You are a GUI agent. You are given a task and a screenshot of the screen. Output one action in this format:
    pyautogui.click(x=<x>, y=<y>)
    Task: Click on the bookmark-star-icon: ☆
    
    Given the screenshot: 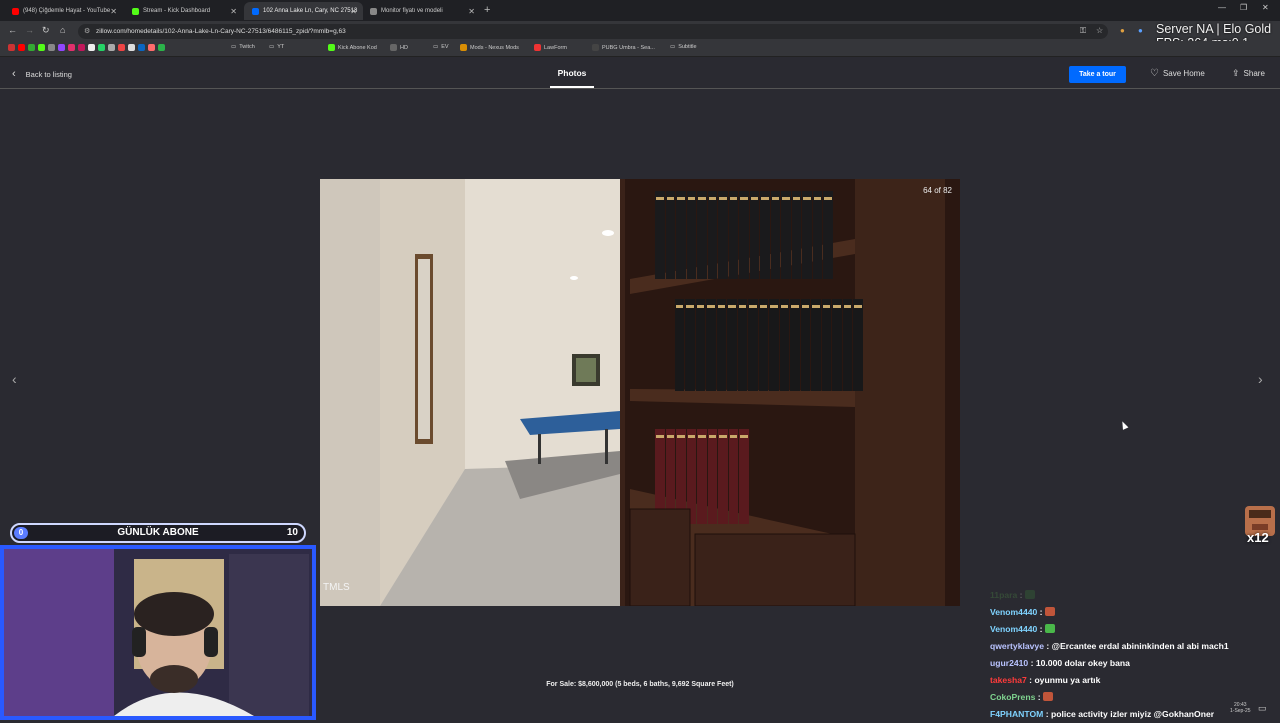 What is the action you would take?
    pyautogui.click(x=1099, y=30)
    